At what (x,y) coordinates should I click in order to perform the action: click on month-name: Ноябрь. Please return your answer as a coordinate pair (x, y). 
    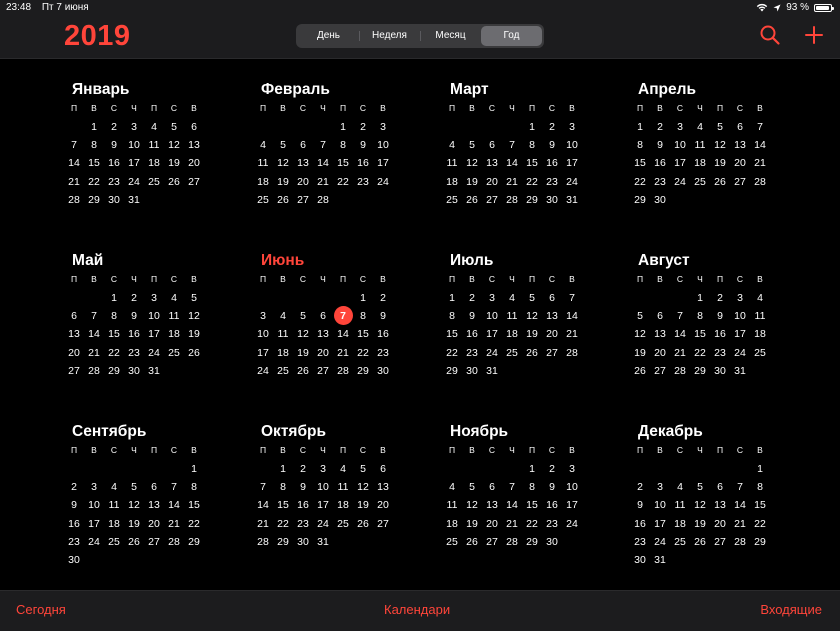
    Looking at the image, I should click on (525, 432).